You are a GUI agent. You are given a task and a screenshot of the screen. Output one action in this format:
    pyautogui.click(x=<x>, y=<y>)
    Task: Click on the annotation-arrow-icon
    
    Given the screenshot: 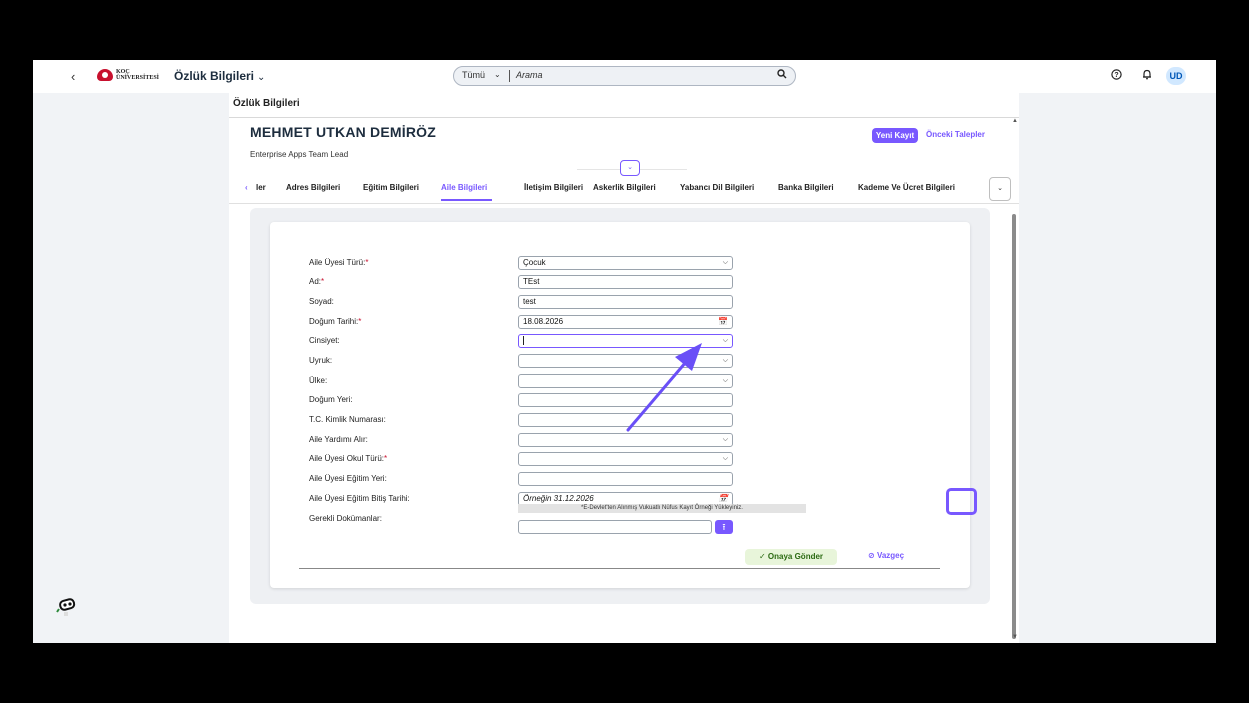 What is the action you would take?
    pyautogui.click(x=664, y=387)
    